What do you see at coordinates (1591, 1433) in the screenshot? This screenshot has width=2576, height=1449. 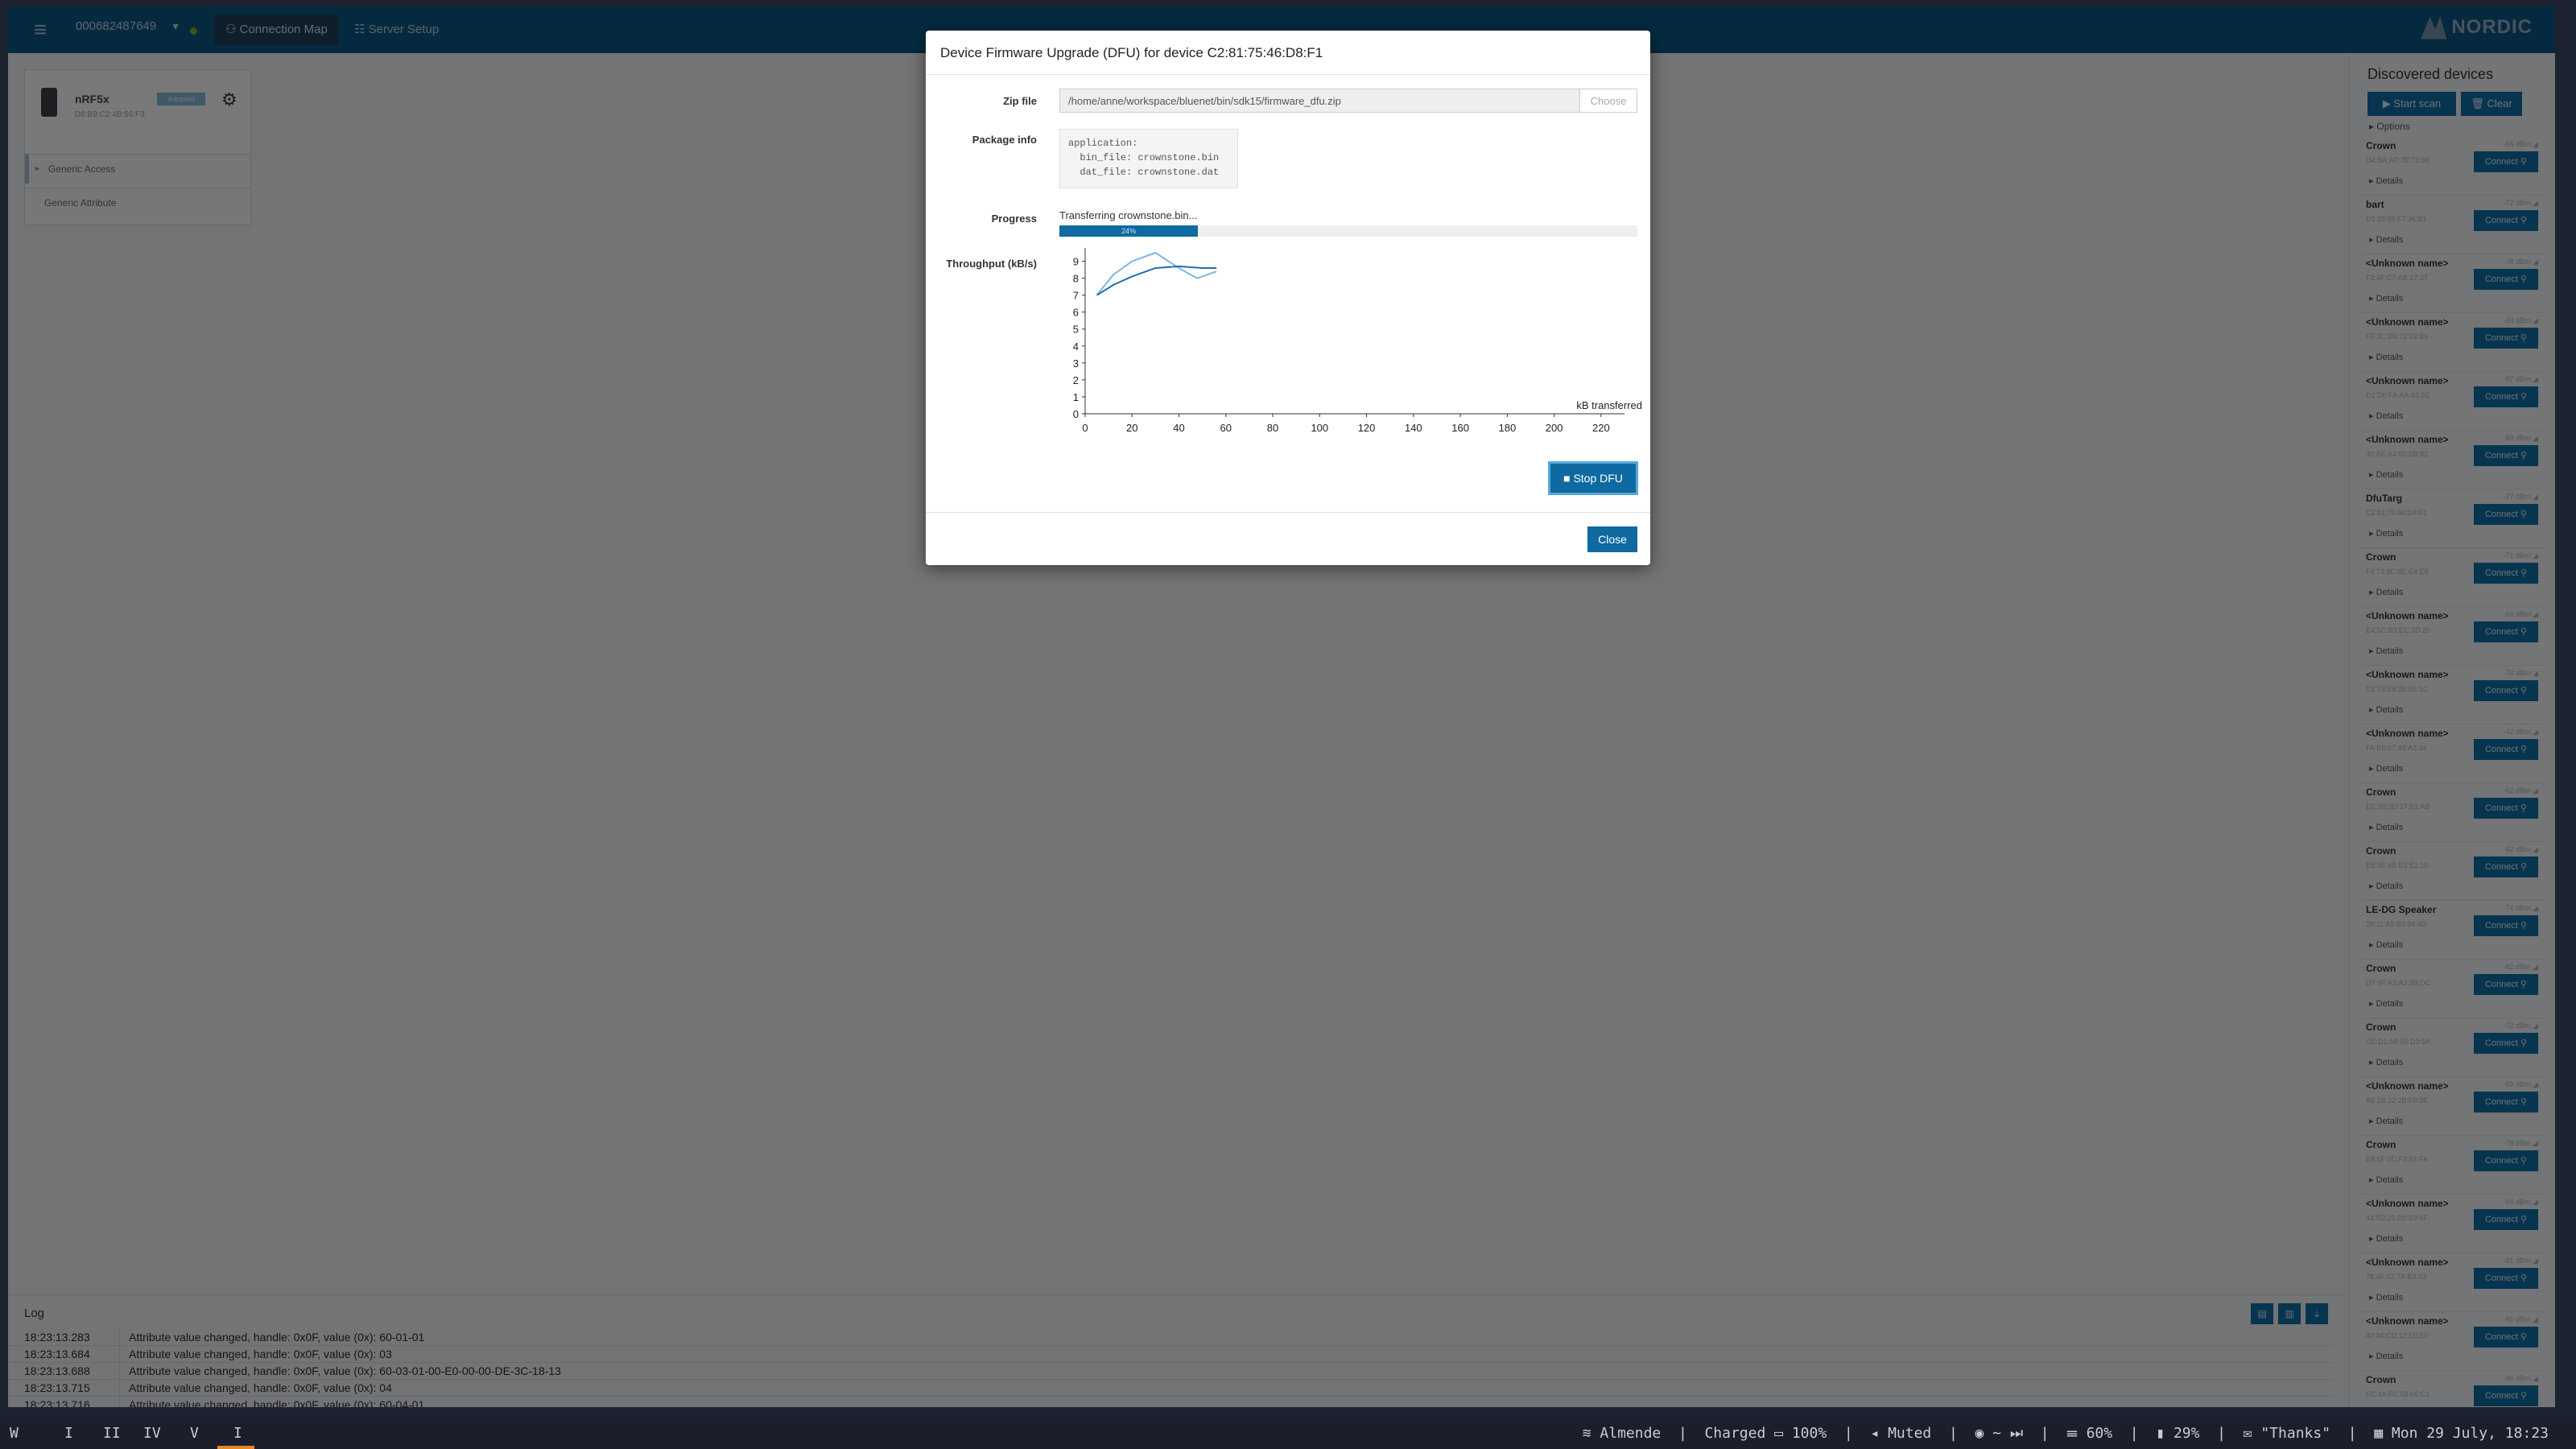 I see `wifi-icon: ≋` at bounding box center [1591, 1433].